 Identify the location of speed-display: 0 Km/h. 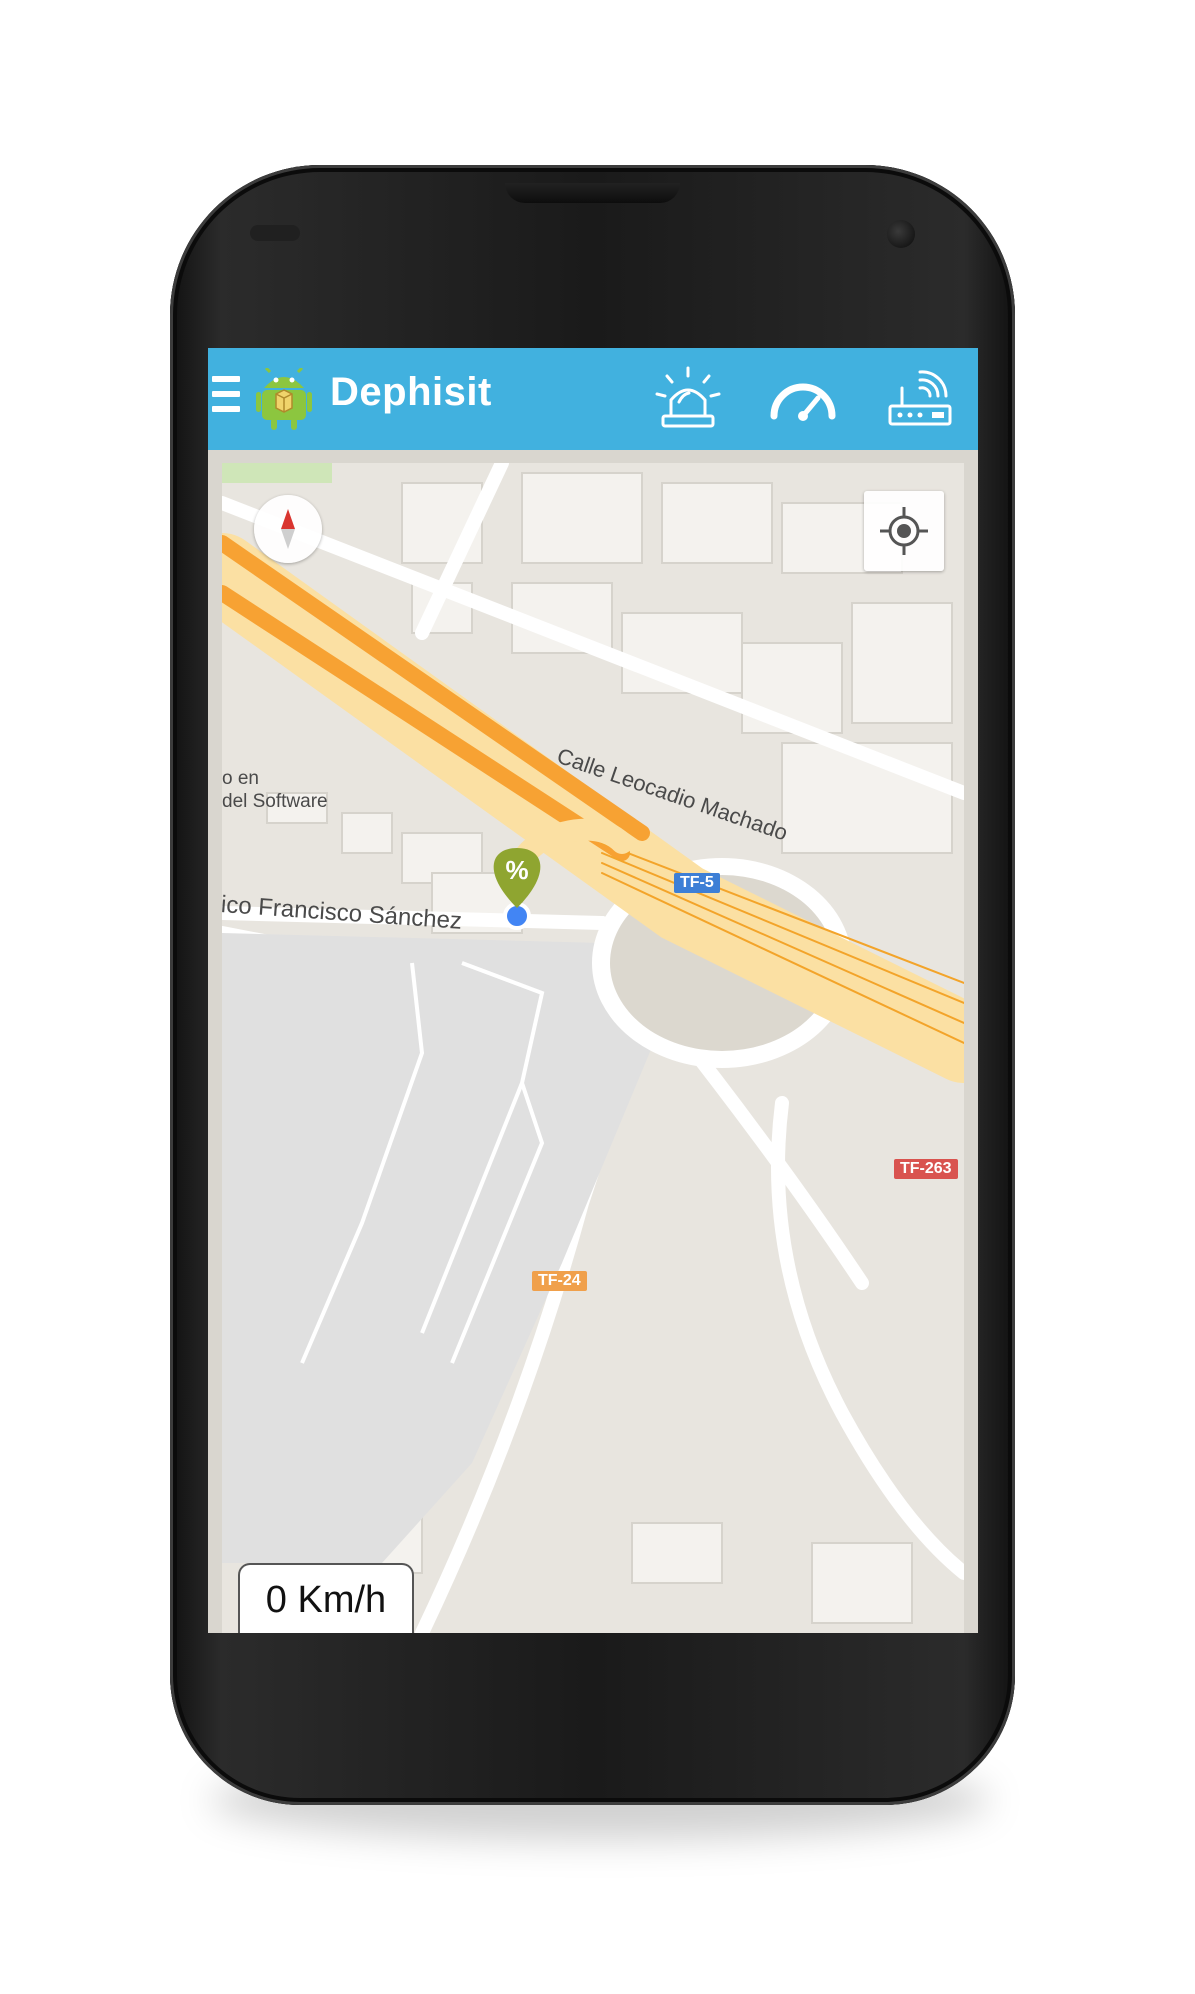
(326, 1598).